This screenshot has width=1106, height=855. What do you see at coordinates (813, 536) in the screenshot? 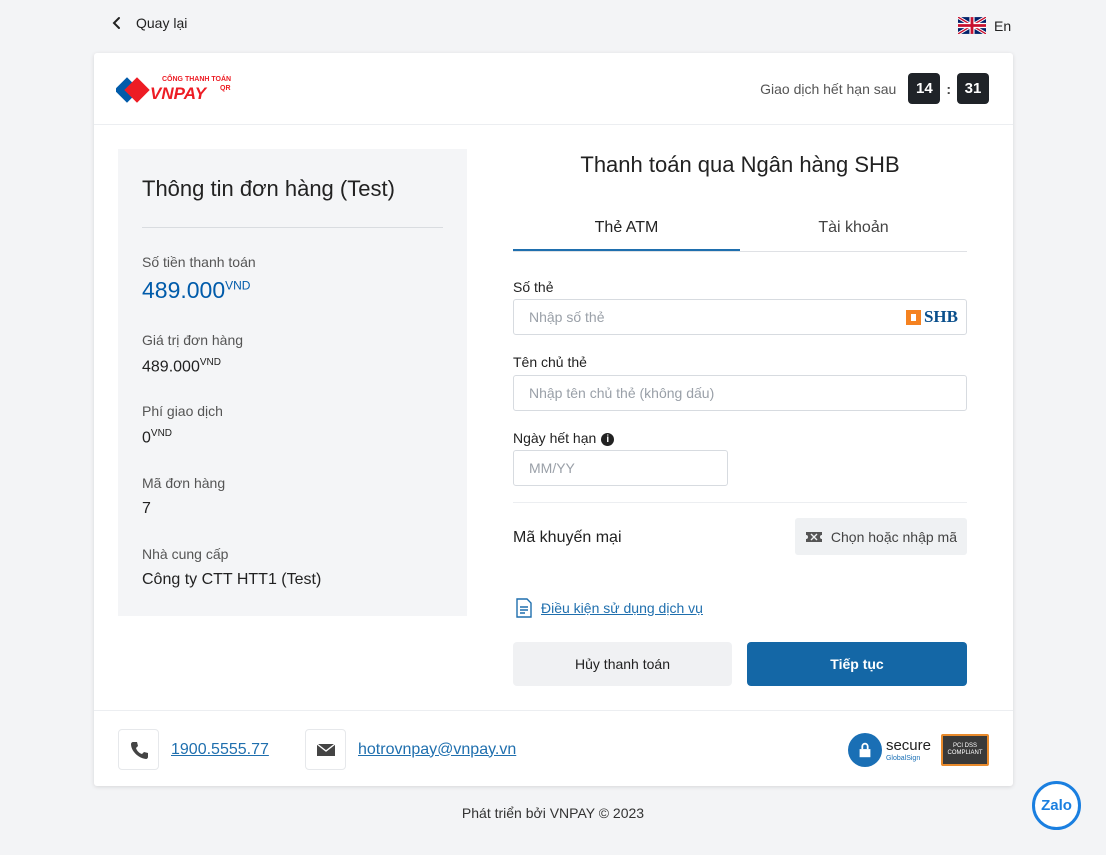
I see `ticket-icon` at bounding box center [813, 536].